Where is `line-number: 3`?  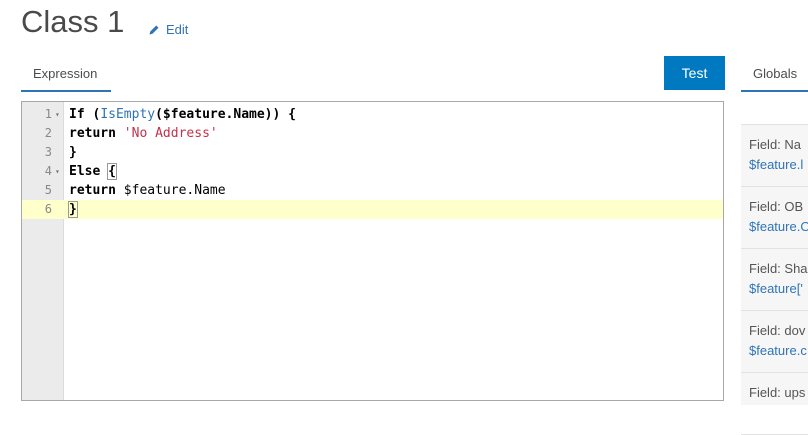
line-number: 3 is located at coordinates (37, 152).